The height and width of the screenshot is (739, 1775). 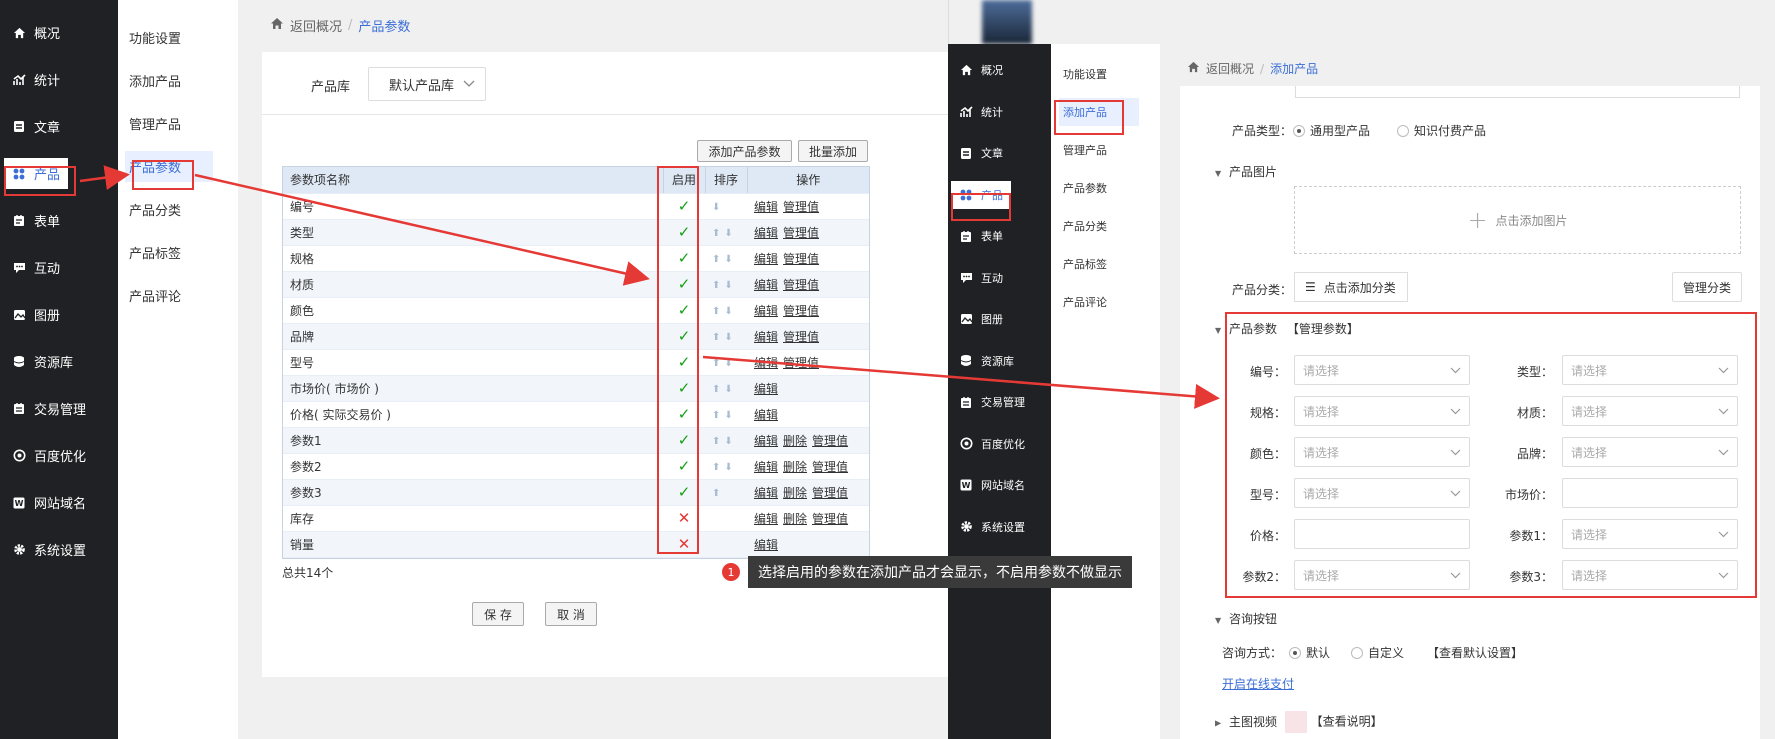 What do you see at coordinates (422, 229) in the screenshot?
I see `arrow-subnav-to-column` at bounding box center [422, 229].